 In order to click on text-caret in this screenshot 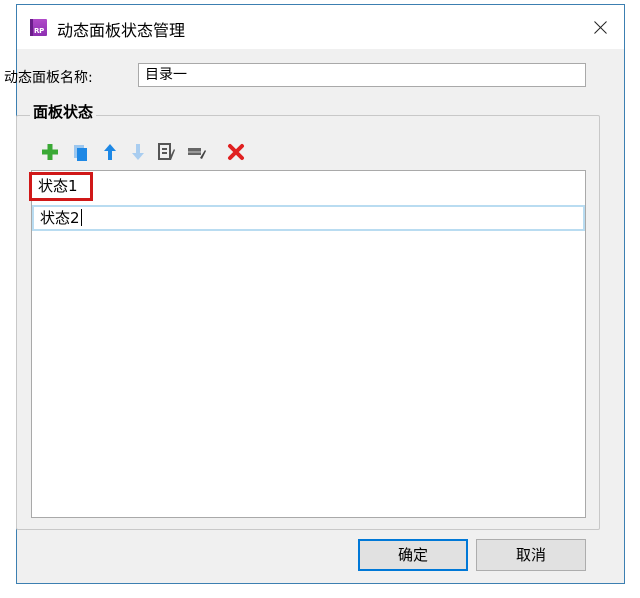, I will do `click(81, 217)`.